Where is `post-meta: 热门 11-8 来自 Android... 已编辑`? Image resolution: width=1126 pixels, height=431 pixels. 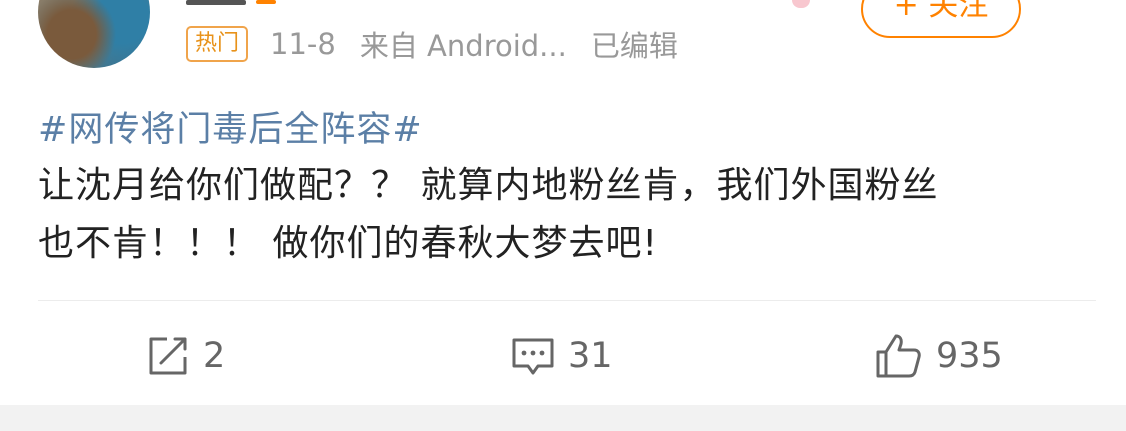
post-meta: 热门 11-8 来自 Android... 已编辑 is located at coordinates (432, 44).